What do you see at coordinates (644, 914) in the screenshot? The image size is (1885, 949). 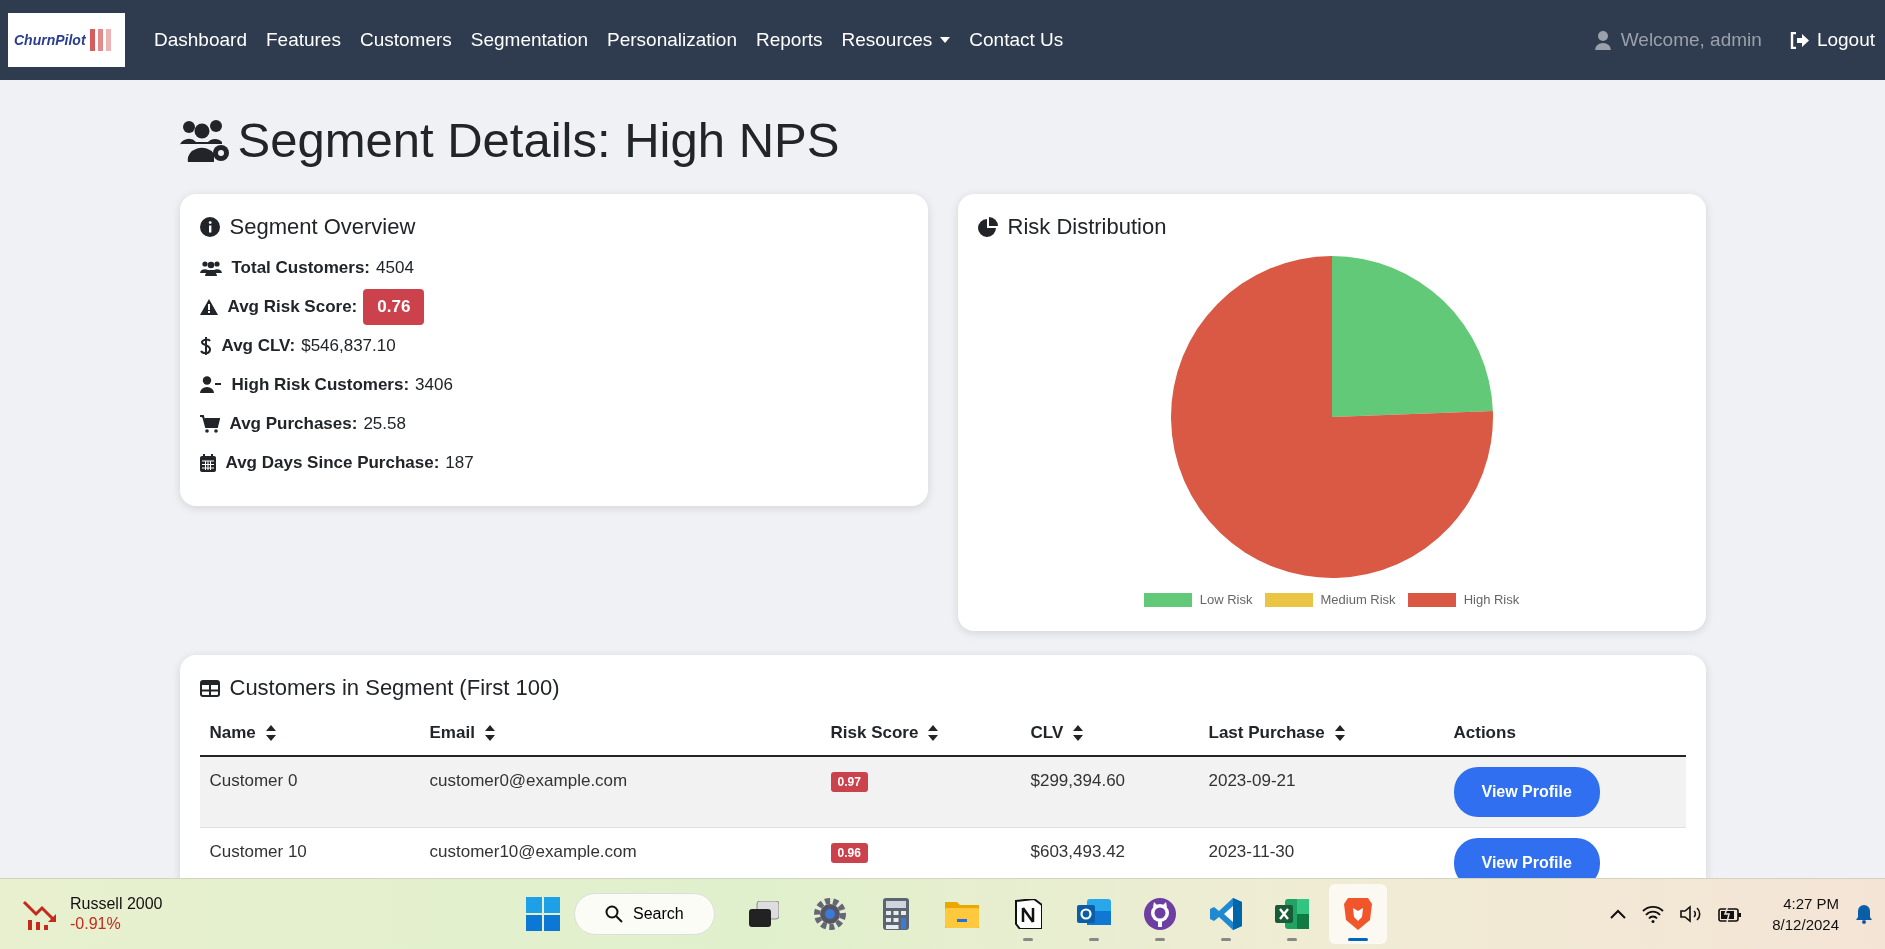 I see `search-button: Search` at bounding box center [644, 914].